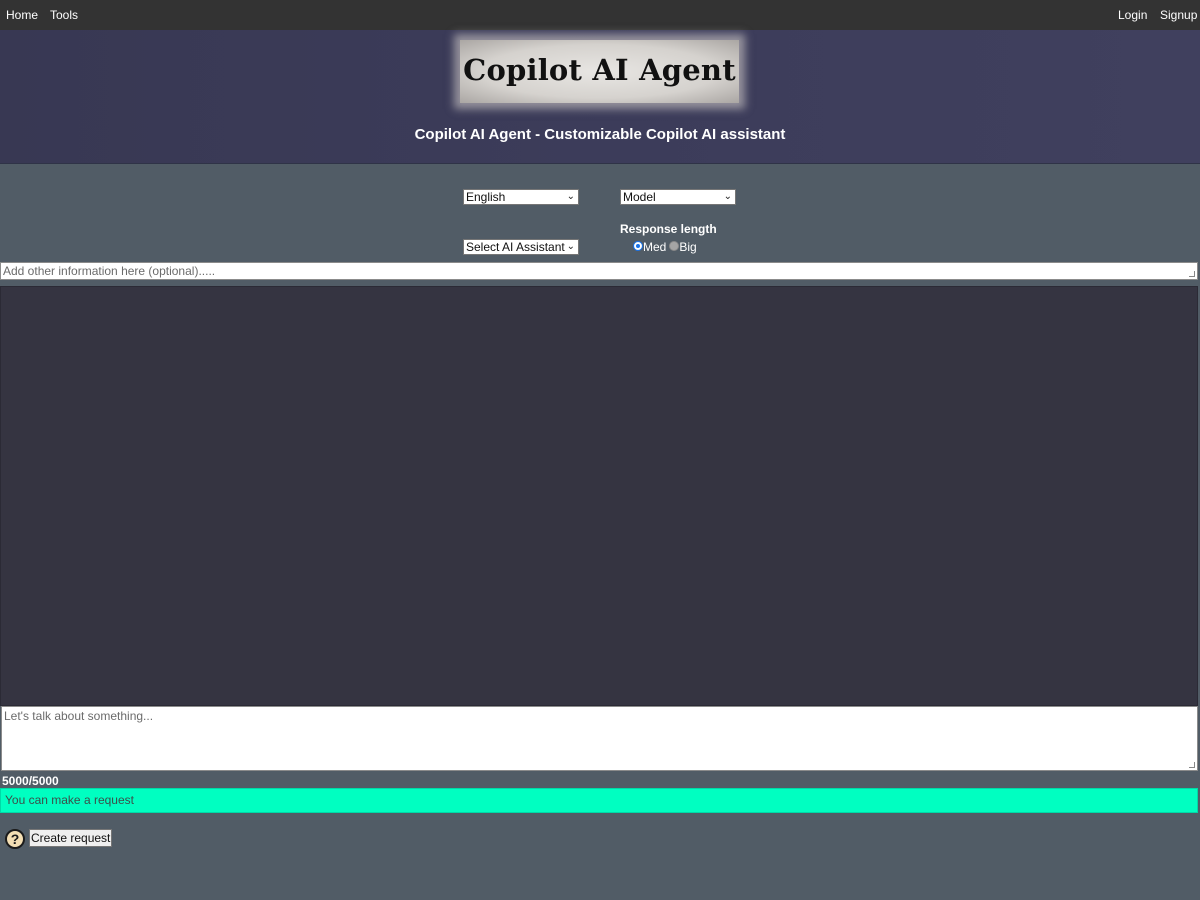 The height and width of the screenshot is (900, 1200). What do you see at coordinates (22, 15) in the screenshot?
I see `nav-home-link: Home` at bounding box center [22, 15].